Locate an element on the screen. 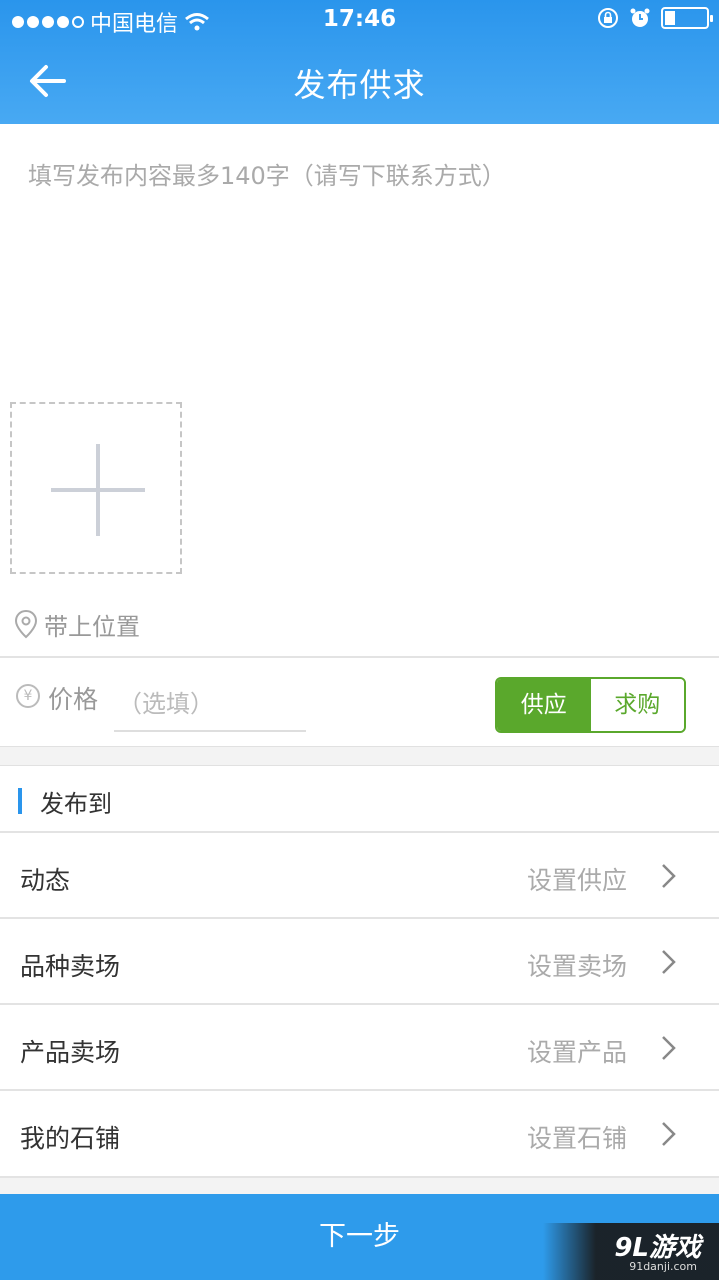 The height and width of the screenshot is (1280, 719). app-header: 中国电信 17:46 发布供求 is located at coordinates (359, 62).